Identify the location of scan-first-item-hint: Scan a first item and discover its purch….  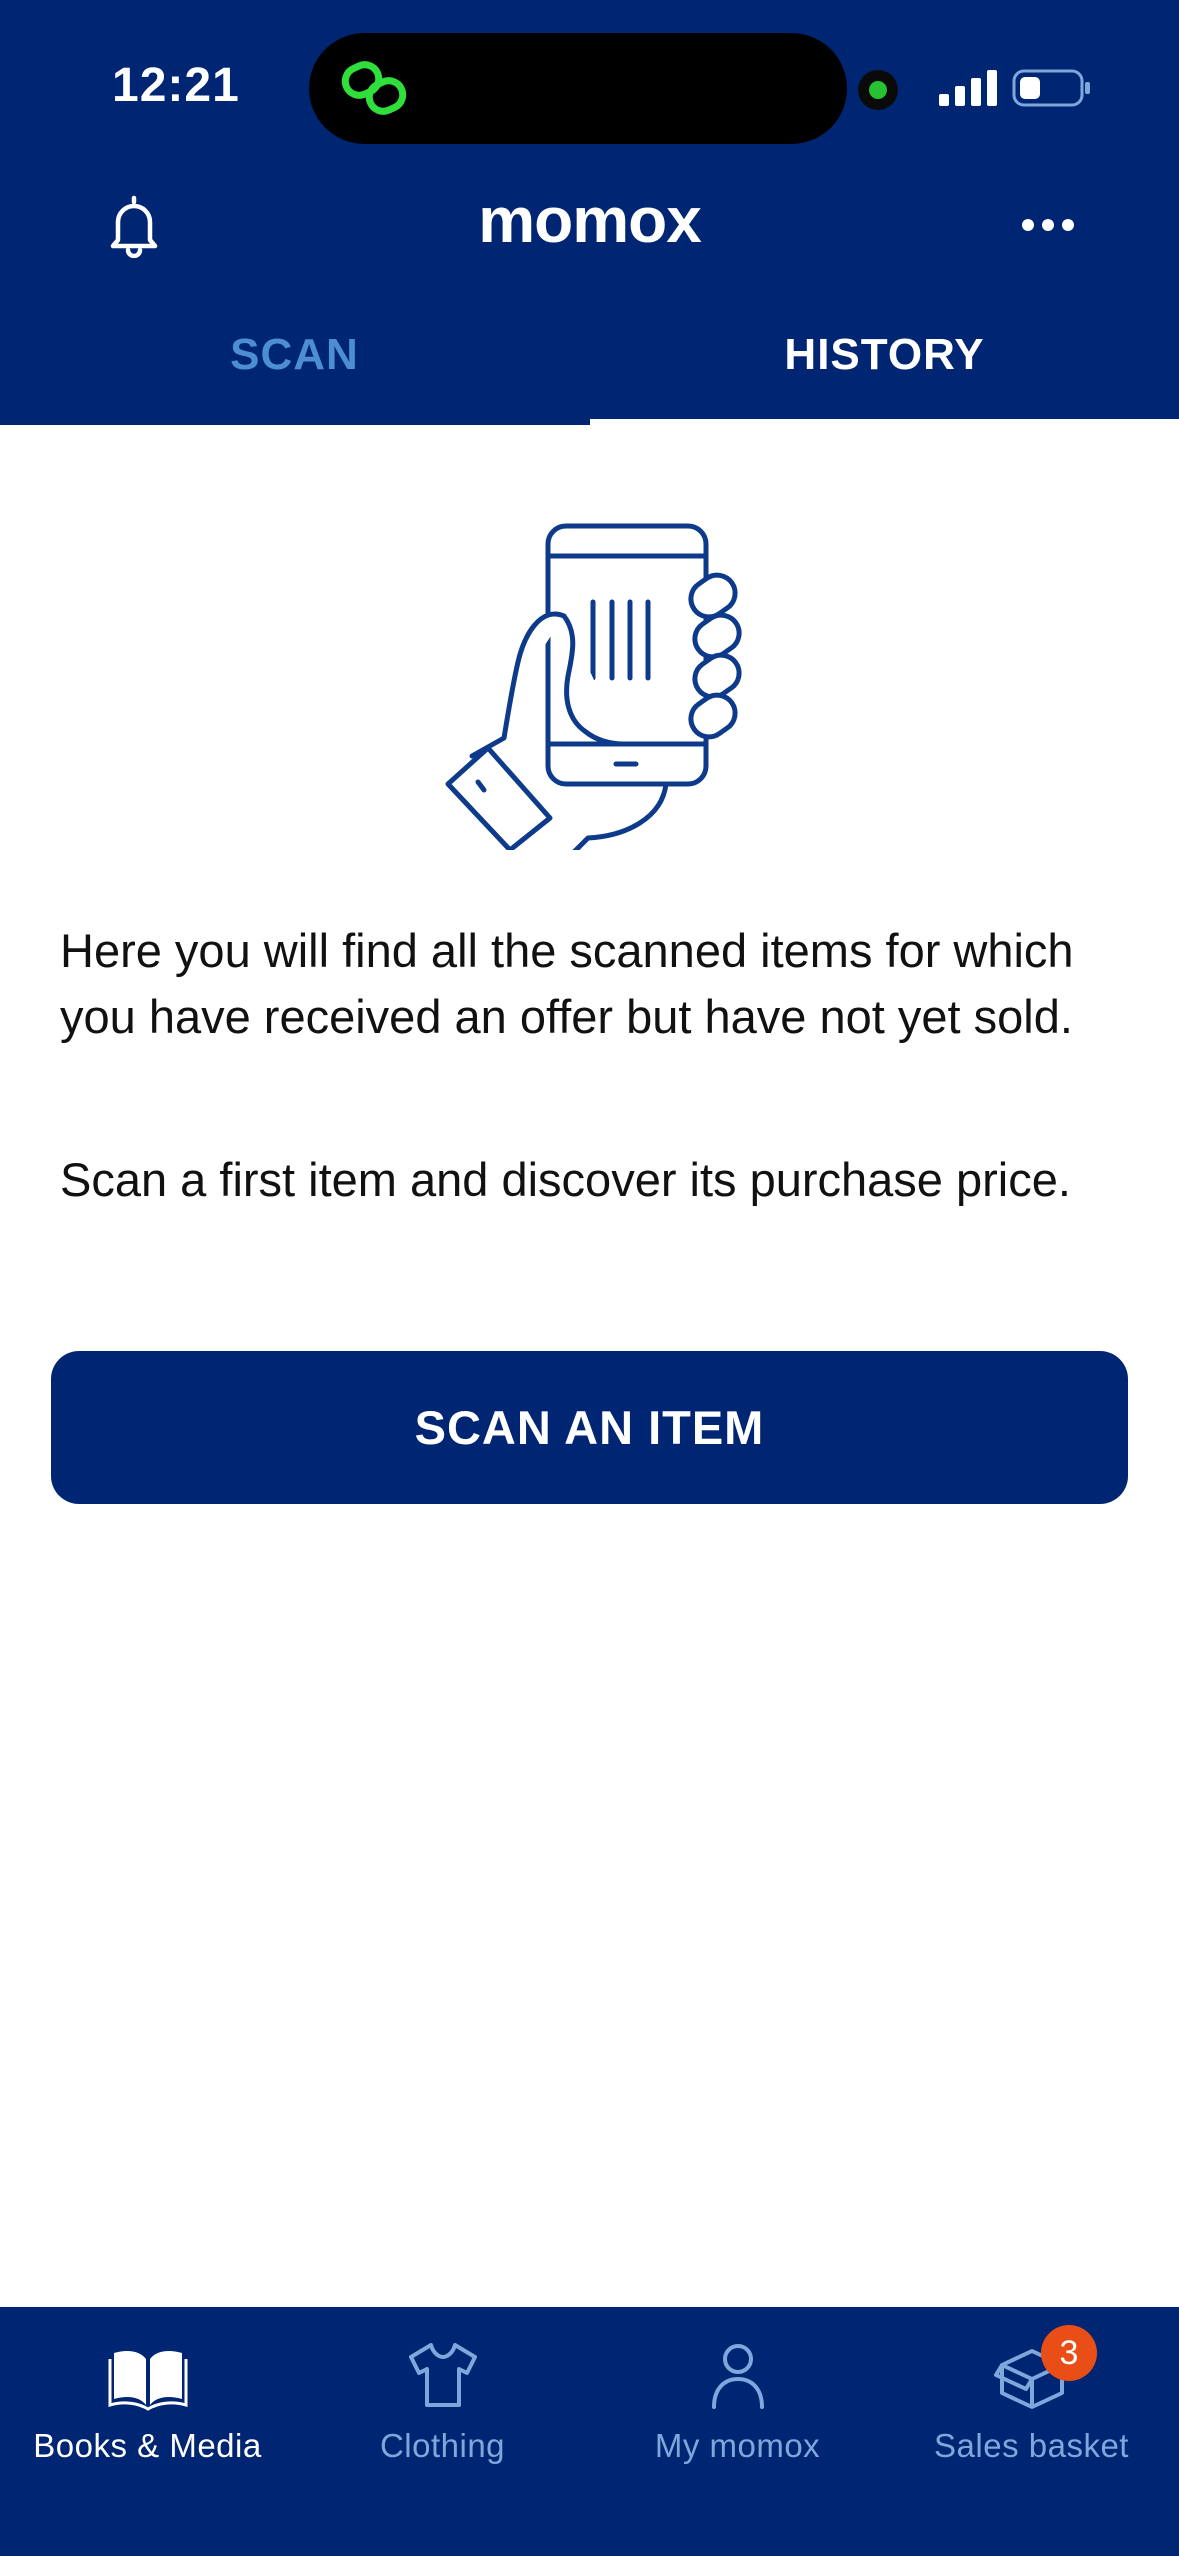
(565, 1179).